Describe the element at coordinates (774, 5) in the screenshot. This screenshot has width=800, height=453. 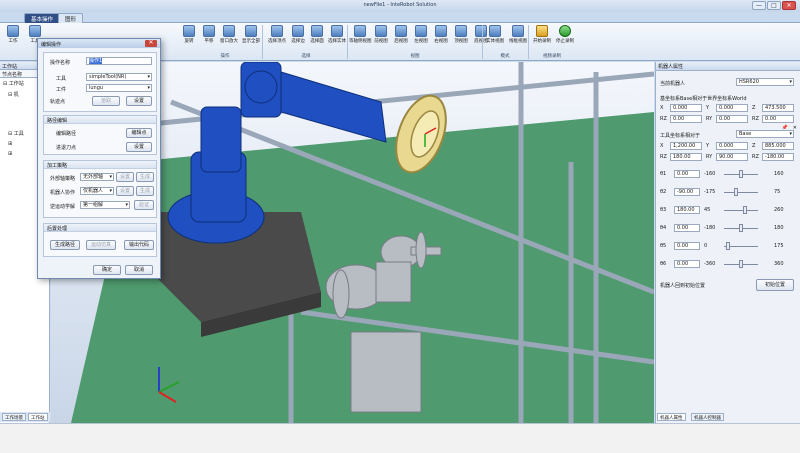
I see `maximize-button: □` at that location.